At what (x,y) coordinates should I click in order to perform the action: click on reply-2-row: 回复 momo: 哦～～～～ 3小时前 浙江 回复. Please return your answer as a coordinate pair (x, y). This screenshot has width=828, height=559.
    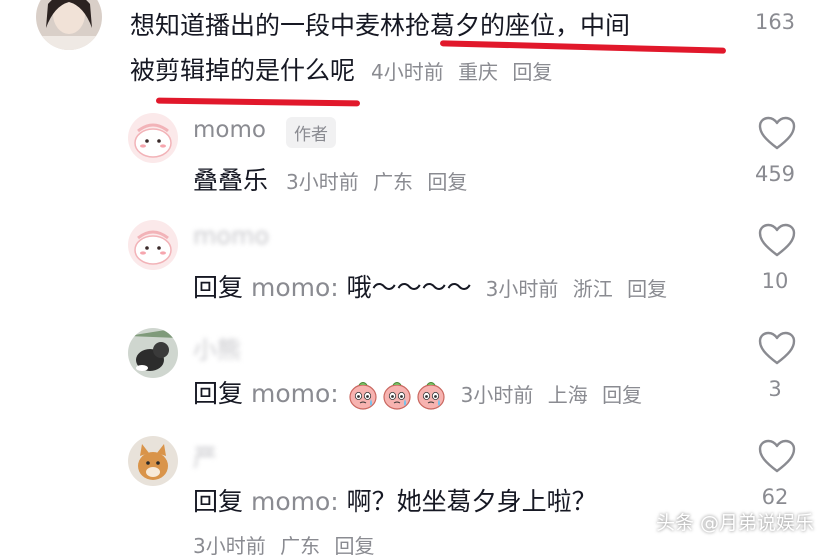
    Looking at the image, I should click on (434, 286).